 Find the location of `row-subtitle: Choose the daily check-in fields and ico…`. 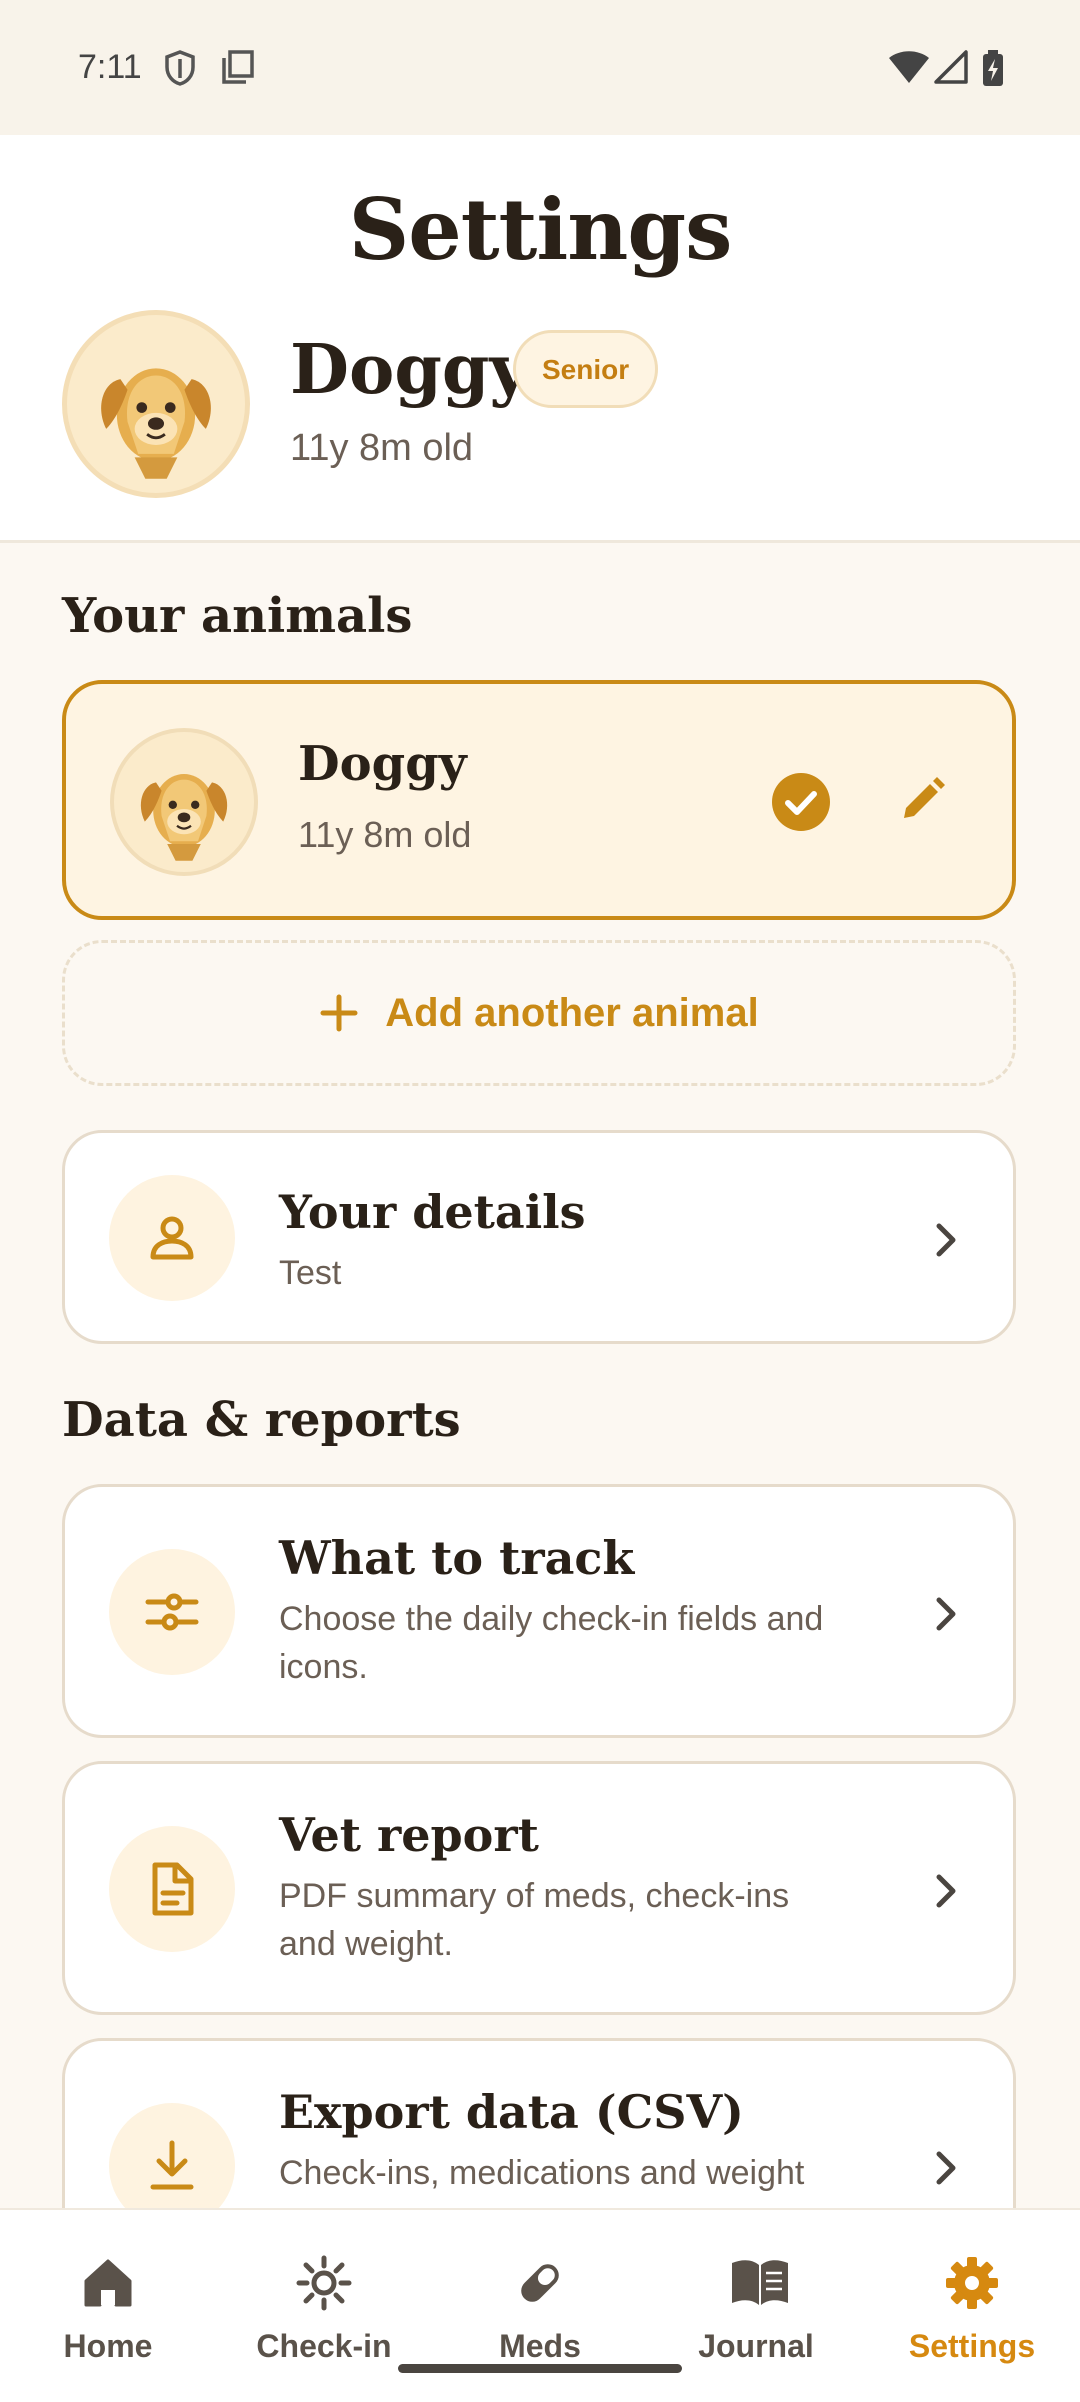

row-subtitle: Choose the daily check-in fields and ico… is located at coordinates (551, 1643).